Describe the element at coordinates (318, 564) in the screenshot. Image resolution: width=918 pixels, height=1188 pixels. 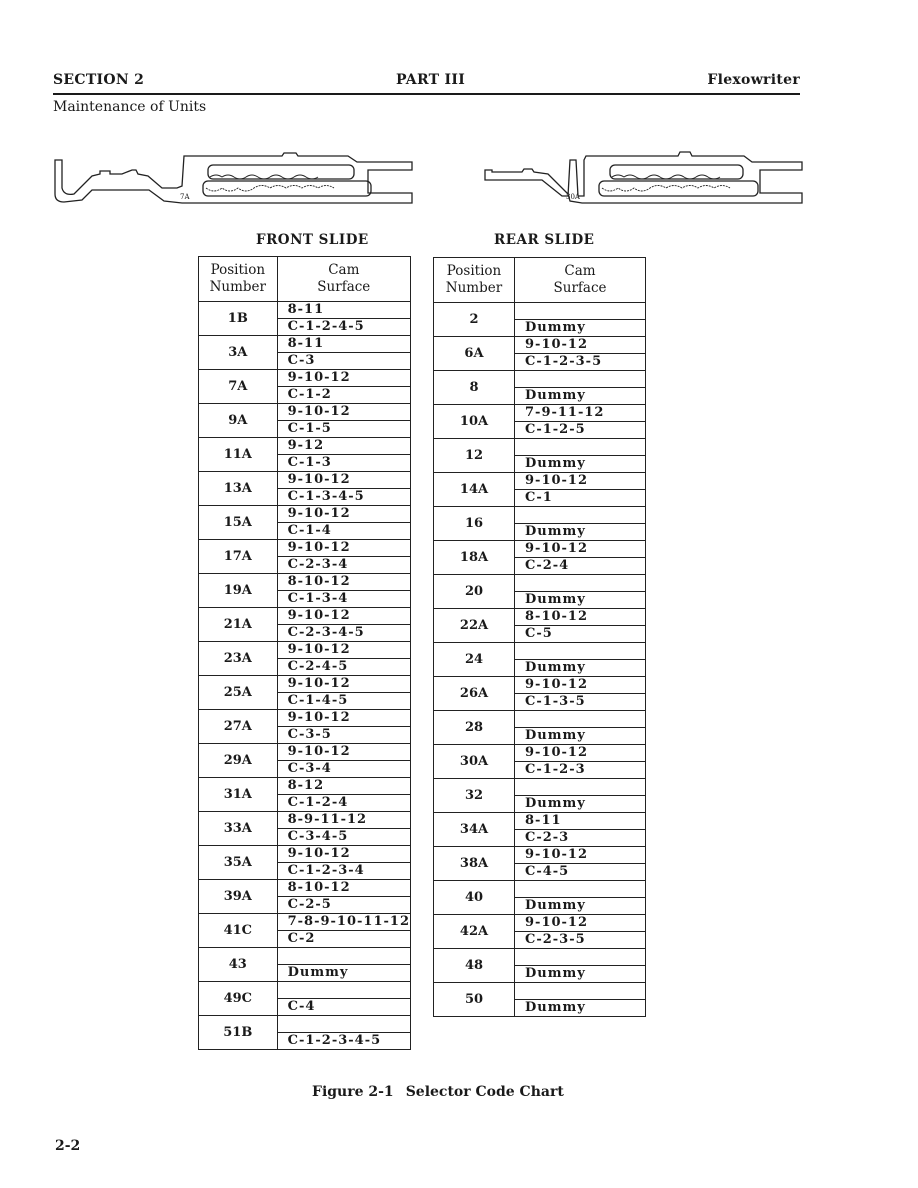
I see `cam-surface-lower: C-2-3-4` at that location.